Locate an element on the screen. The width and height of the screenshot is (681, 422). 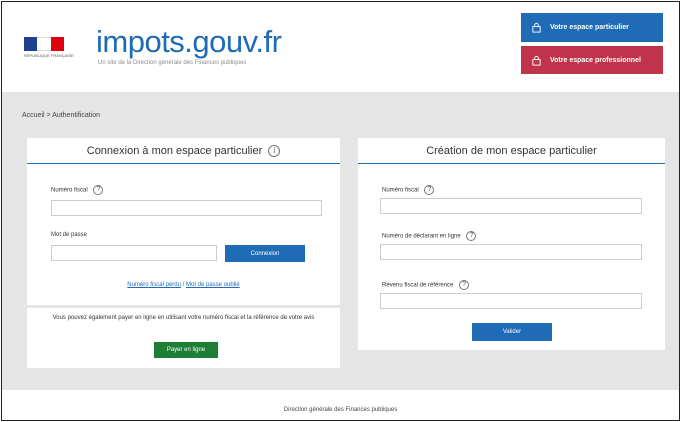
payer-en-ligne-button: Payer en ligne is located at coordinates (186, 350).